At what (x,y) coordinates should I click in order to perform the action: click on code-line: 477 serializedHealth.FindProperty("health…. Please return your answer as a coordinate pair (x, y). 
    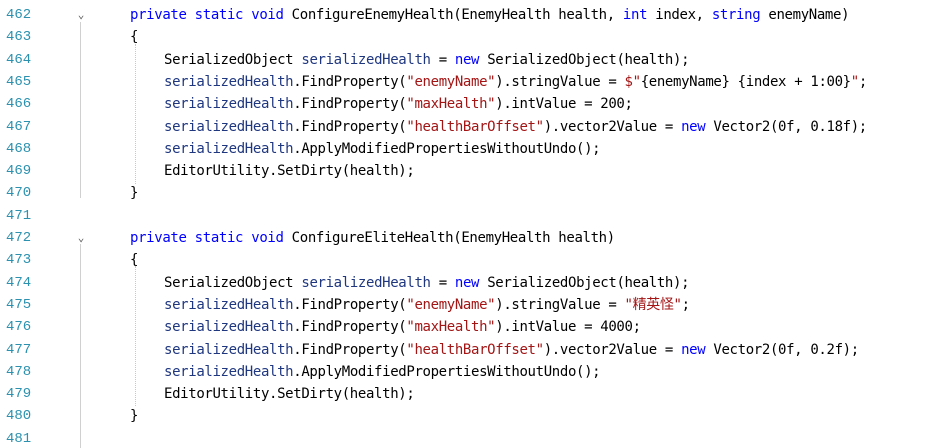
    Looking at the image, I should click on (466, 350).